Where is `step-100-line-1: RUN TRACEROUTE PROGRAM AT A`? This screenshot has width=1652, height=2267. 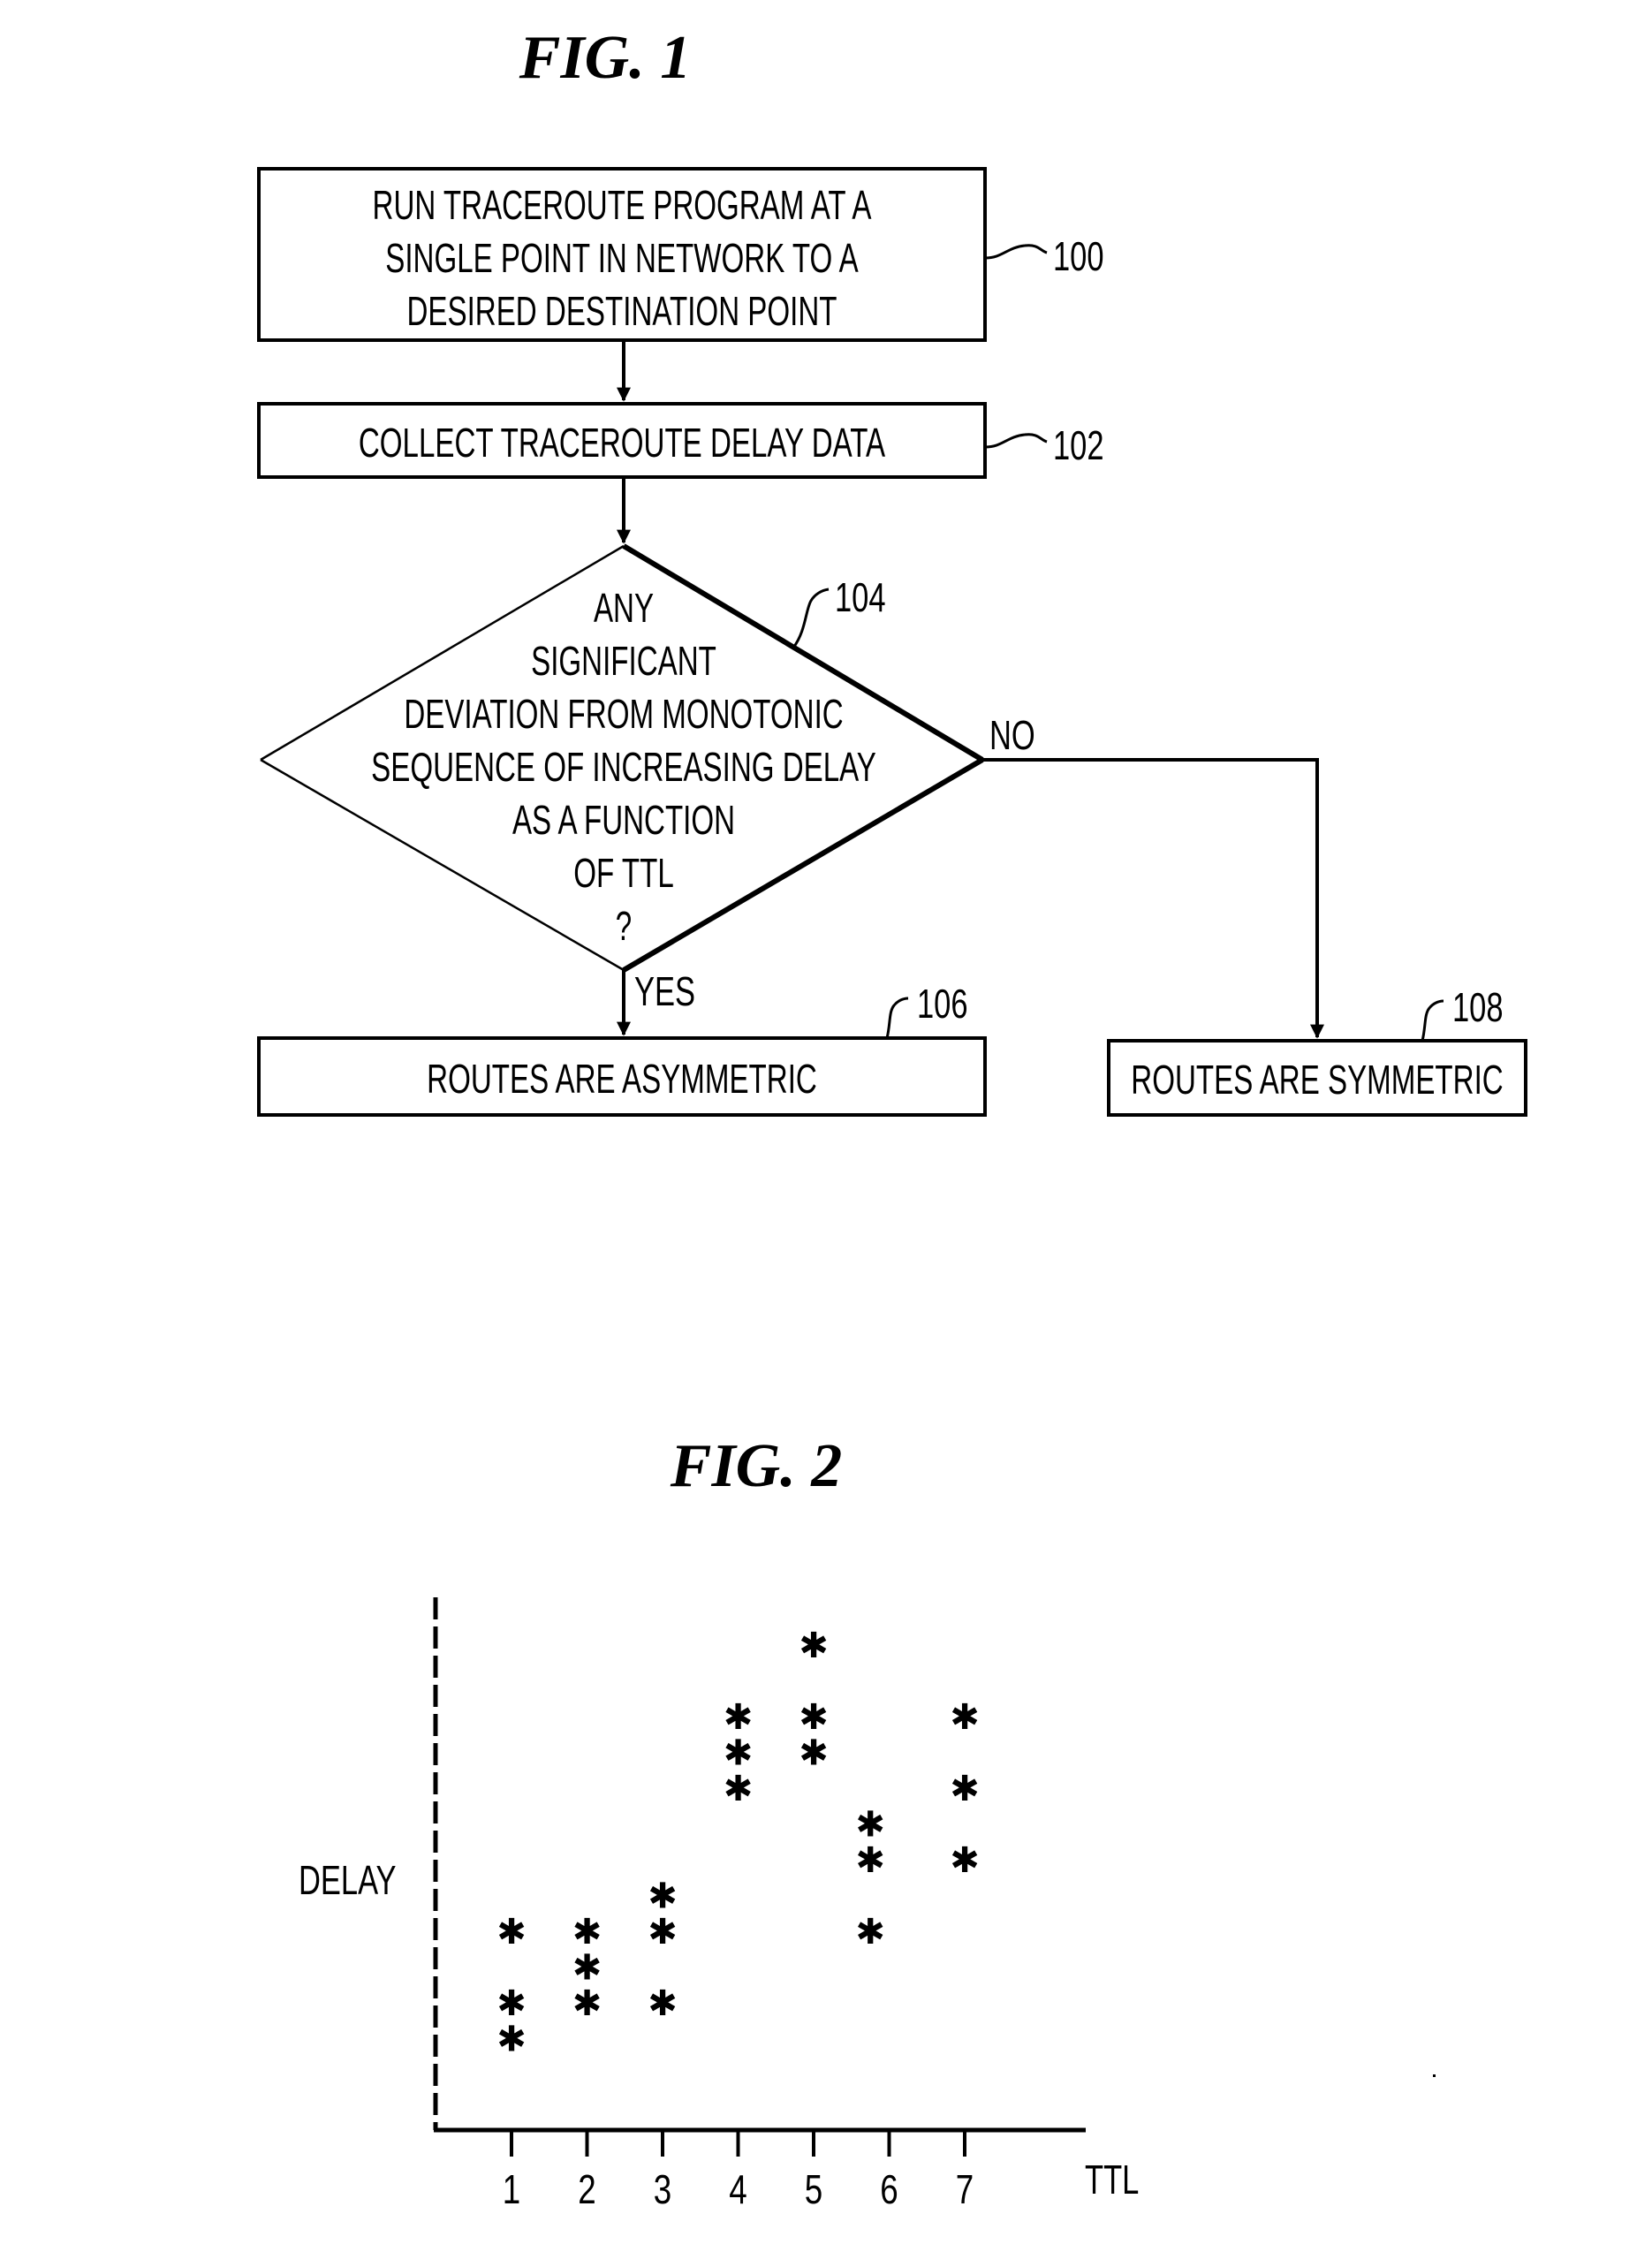
step-100-line-1: RUN TRACEROUTE PROGRAM AT A is located at coordinates (622, 206).